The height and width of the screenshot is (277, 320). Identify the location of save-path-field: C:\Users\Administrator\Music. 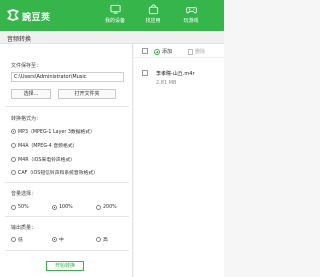
(67, 77).